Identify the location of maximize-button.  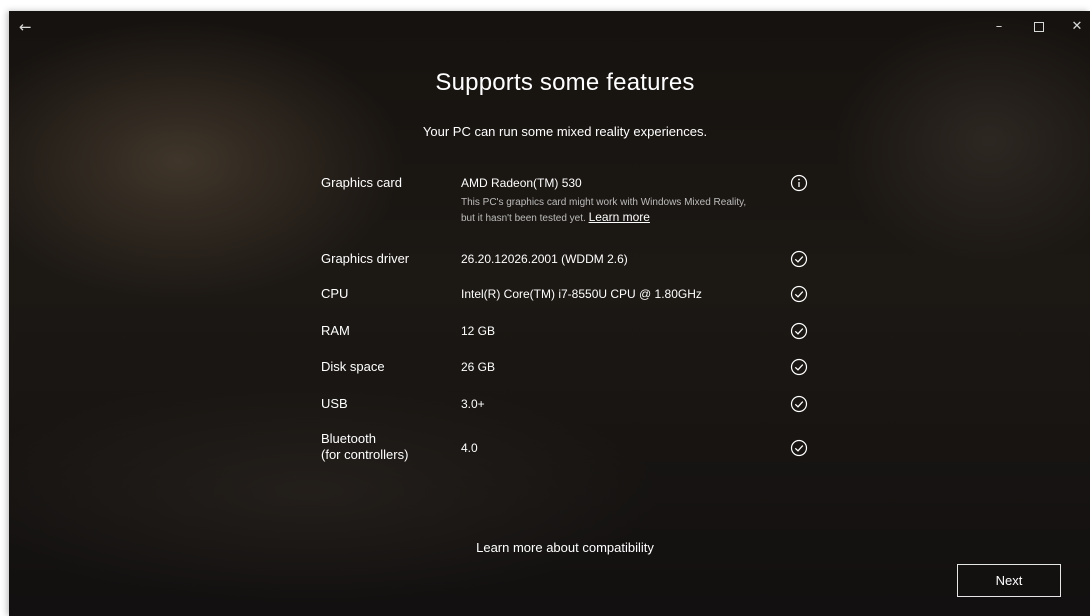
(1039, 27).